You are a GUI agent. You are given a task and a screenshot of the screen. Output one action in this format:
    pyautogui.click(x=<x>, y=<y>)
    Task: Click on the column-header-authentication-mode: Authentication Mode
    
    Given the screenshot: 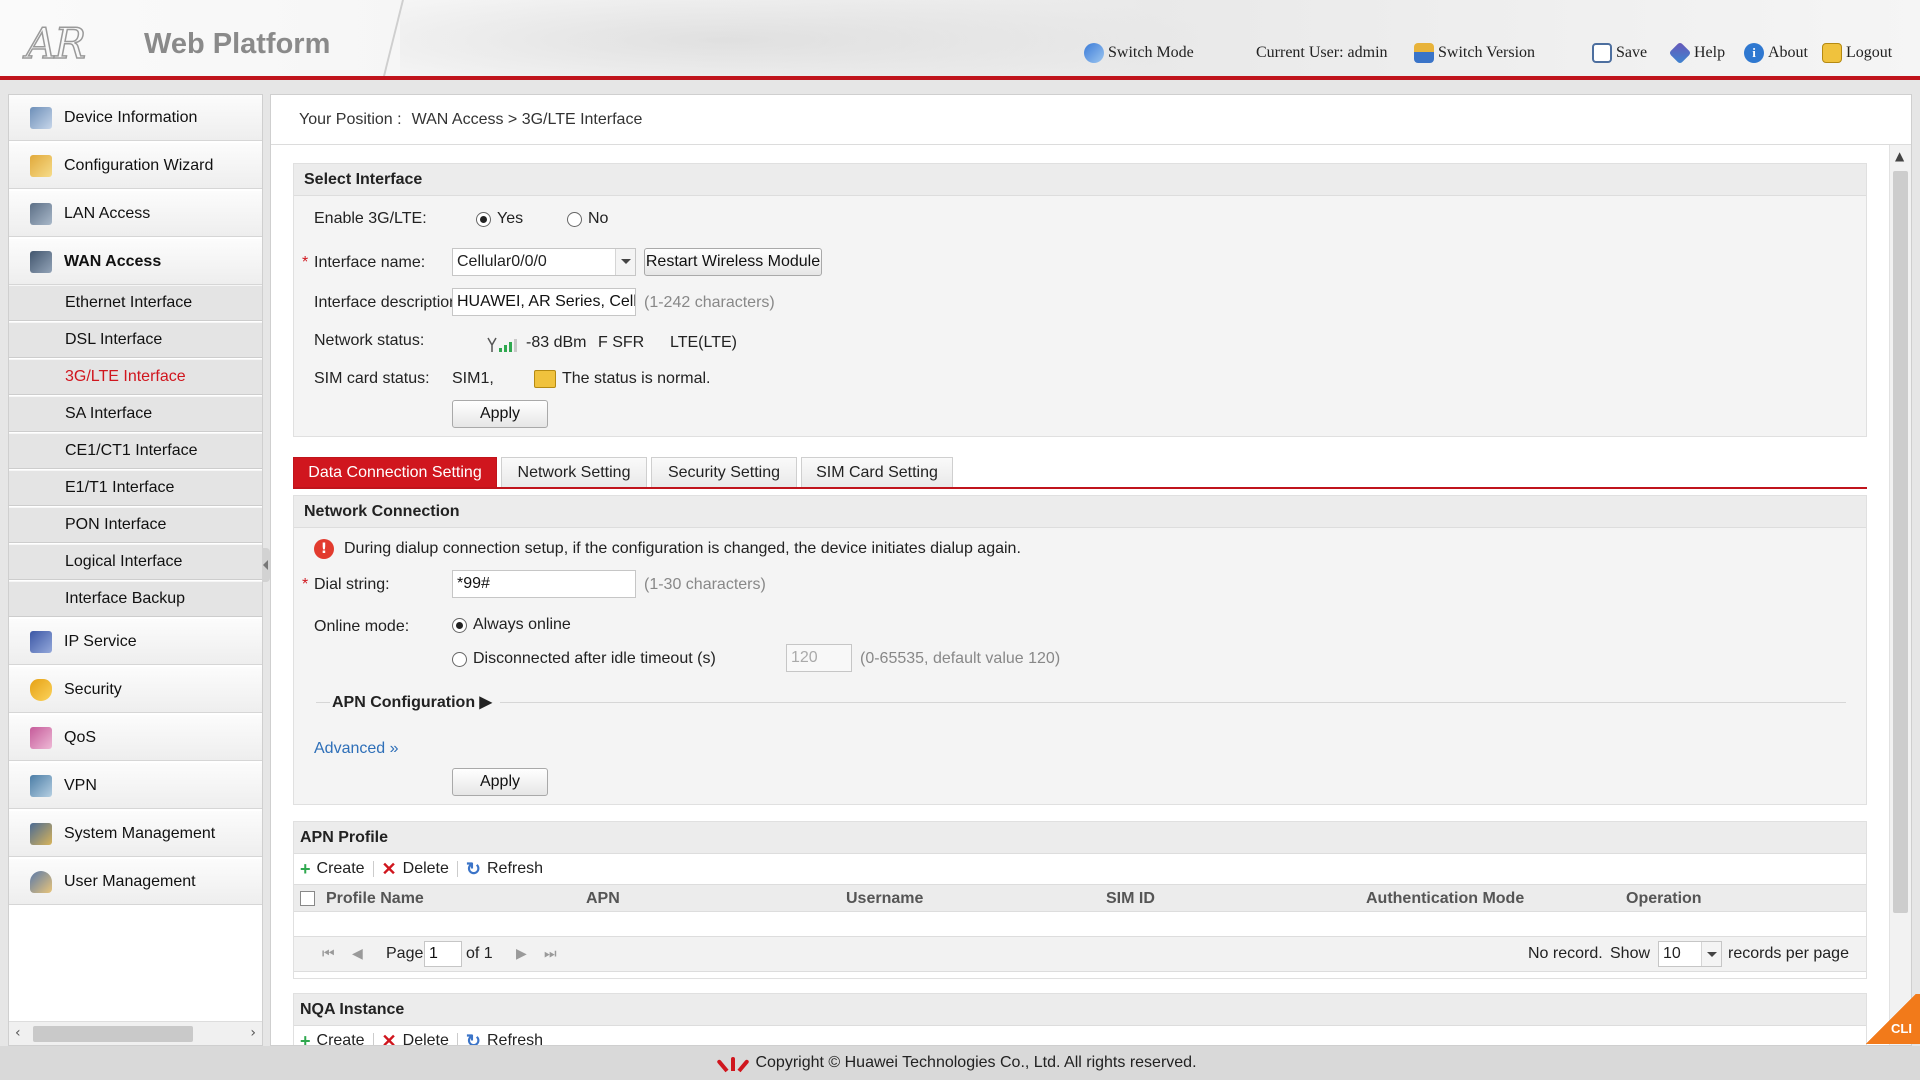 What is the action you would take?
    pyautogui.click(x=1445, y=899)
    